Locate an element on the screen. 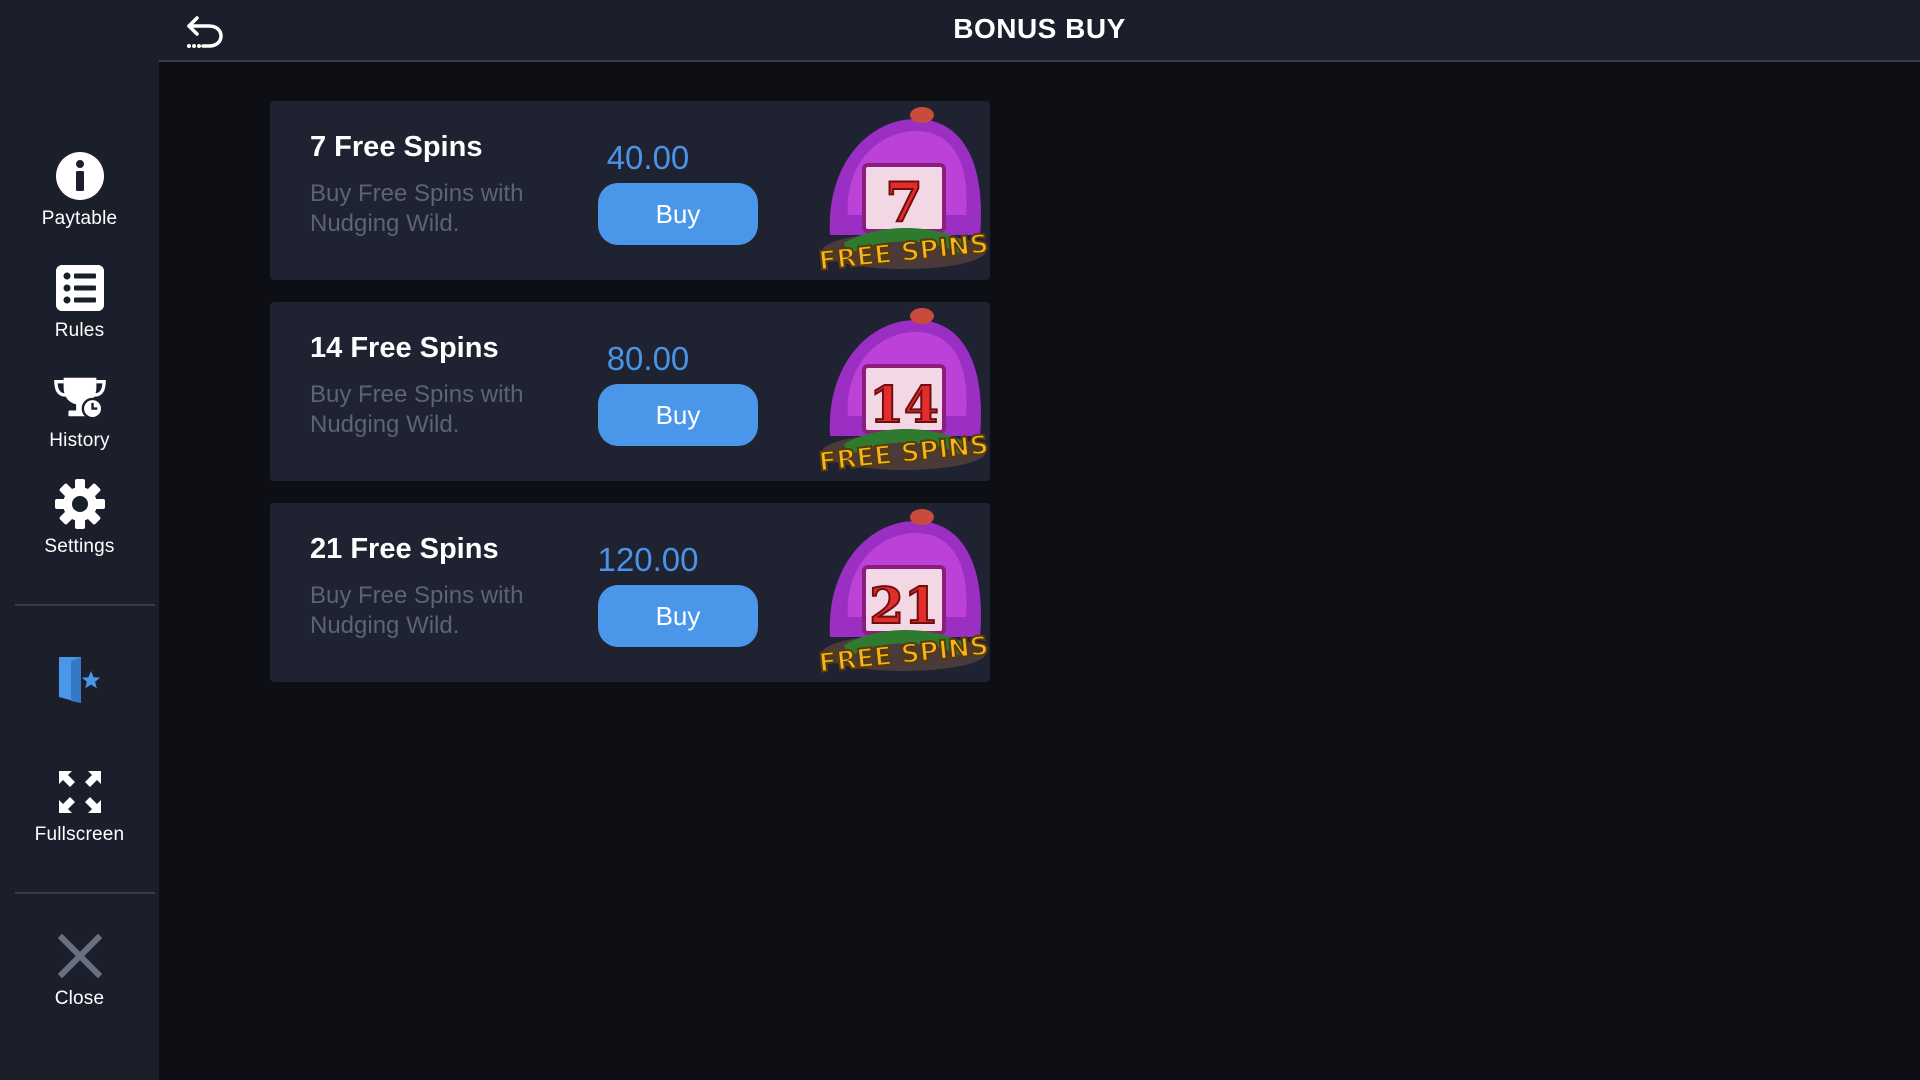  free-spins-badge-icon: 21 FREE SPINS is located at coordinates (904, 593).